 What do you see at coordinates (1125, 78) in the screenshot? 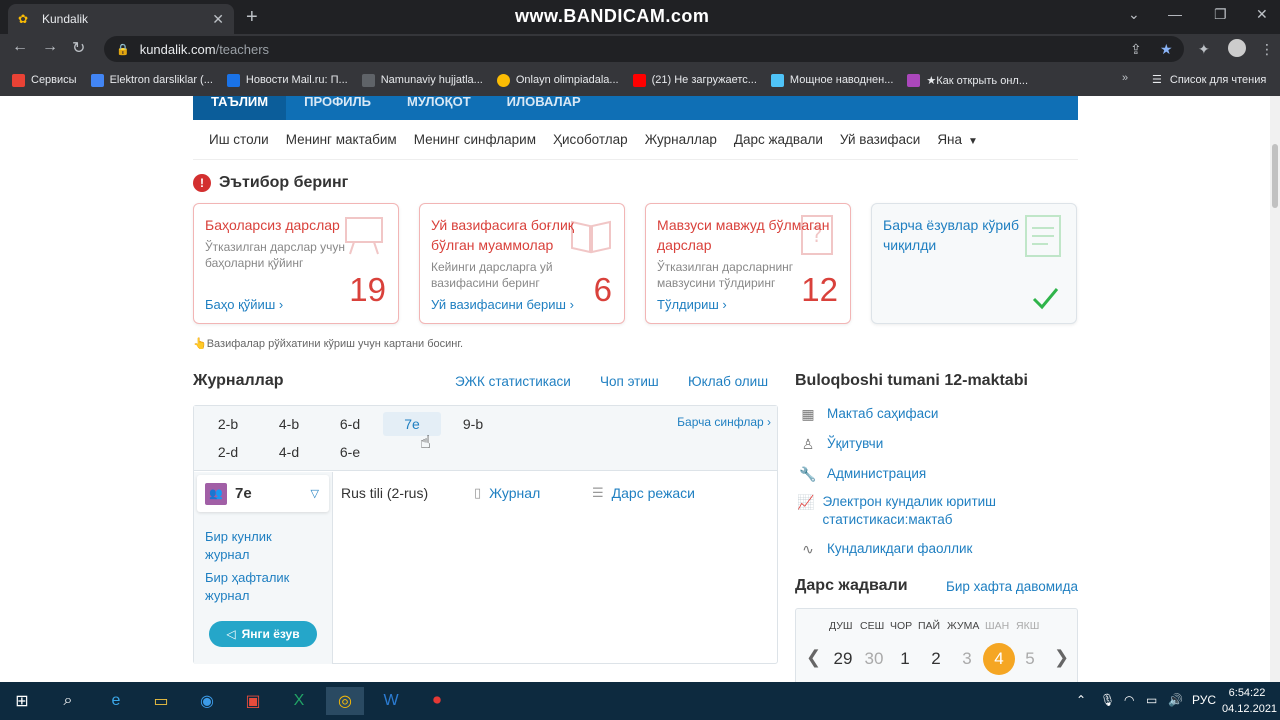
I see `more-bookmarks-button: »` at bounding box center [1125, 78].